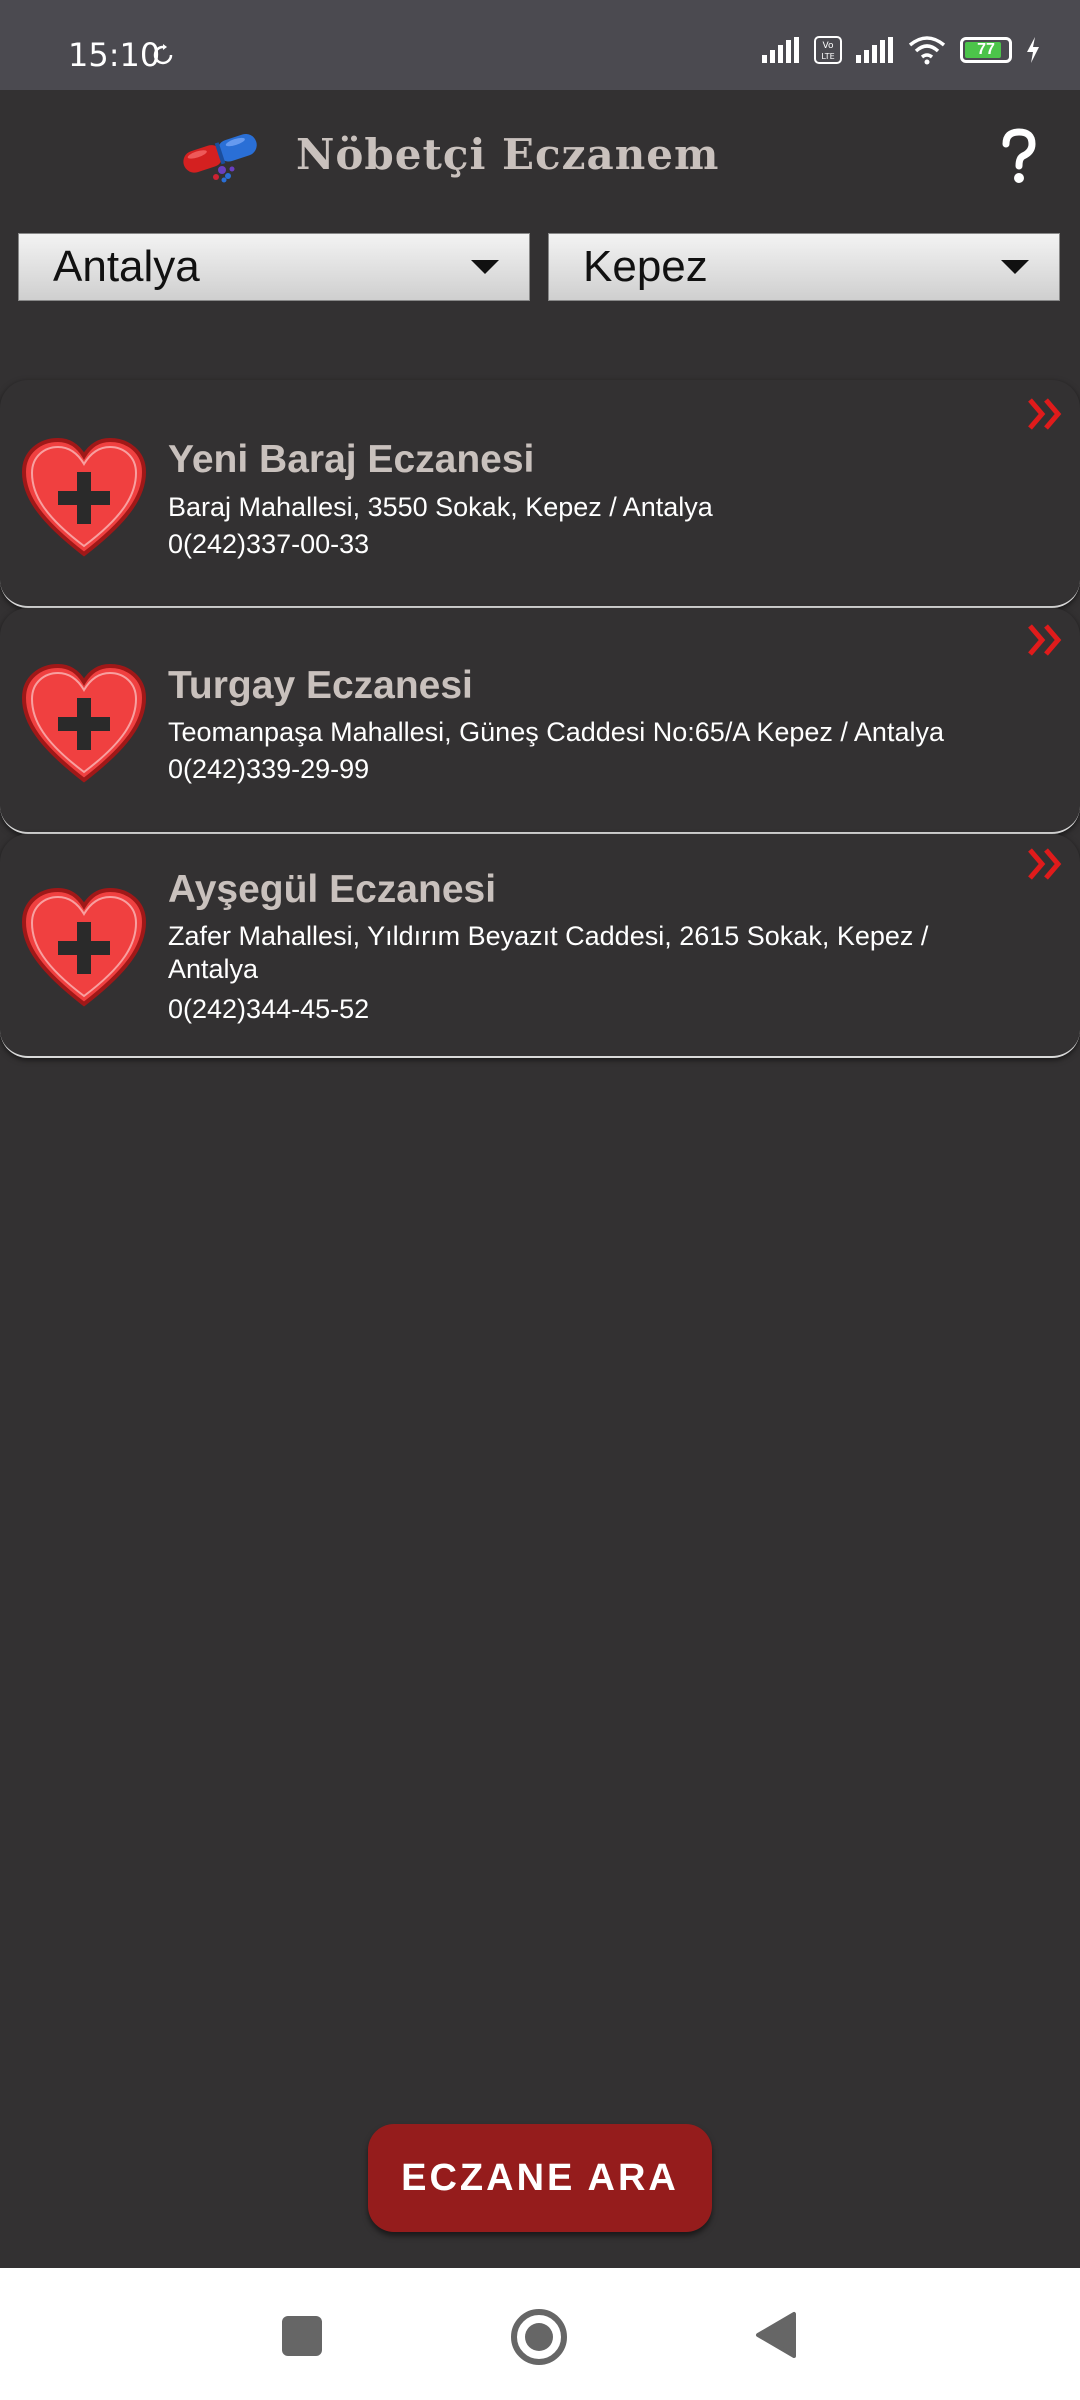  What do you see at coordinates (1033, 50) in the screenshot?
I see `charging-icon` at bounding box center [1033, 50].